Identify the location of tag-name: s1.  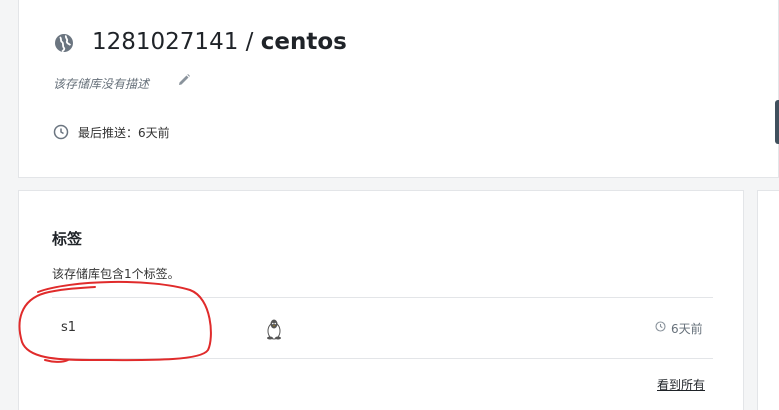
(68, 327).